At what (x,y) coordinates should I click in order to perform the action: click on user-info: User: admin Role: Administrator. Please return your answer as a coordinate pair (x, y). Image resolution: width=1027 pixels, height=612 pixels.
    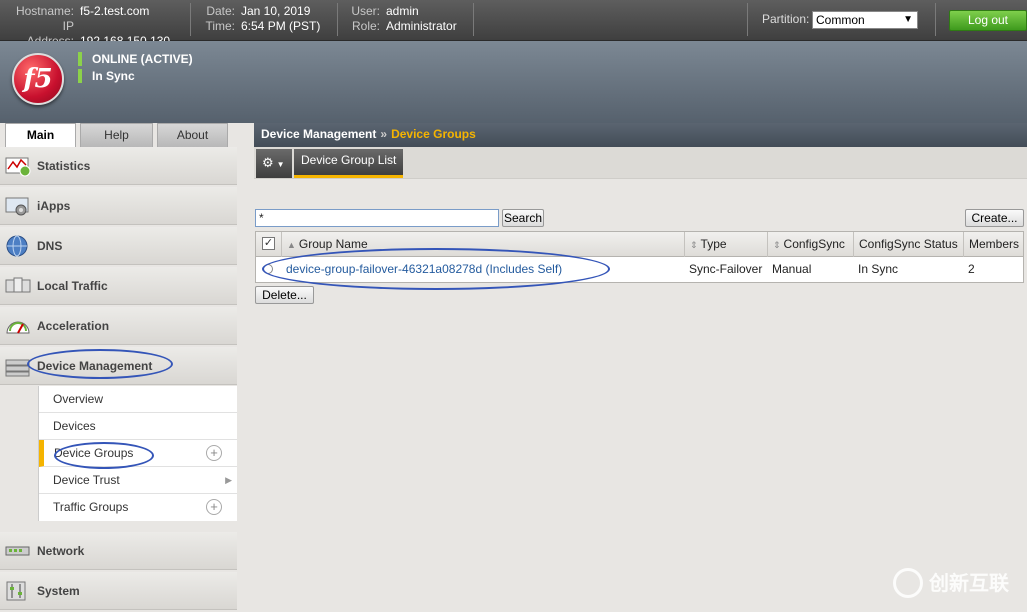
    Looking at the image, I should click on (403, 19).